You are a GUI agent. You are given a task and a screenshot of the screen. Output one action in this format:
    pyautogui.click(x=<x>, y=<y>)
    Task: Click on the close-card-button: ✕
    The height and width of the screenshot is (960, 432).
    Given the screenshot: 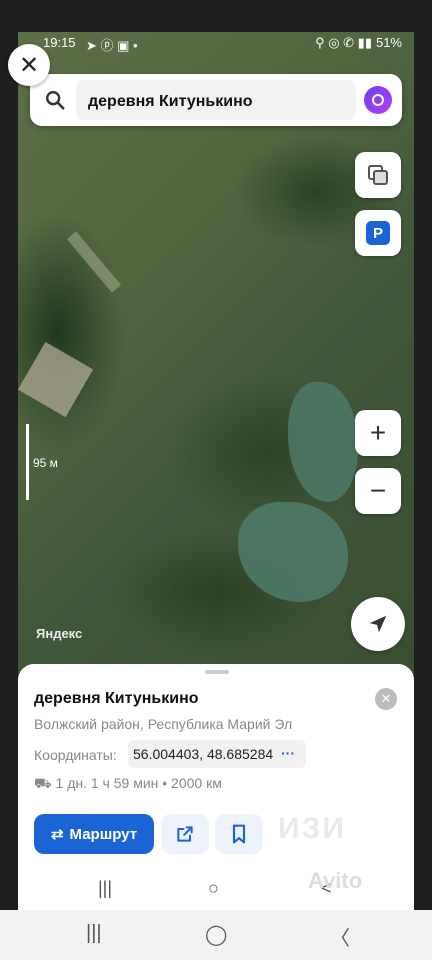 What is the action you would take?
    pyautogui.click(x=386, y=699)
    